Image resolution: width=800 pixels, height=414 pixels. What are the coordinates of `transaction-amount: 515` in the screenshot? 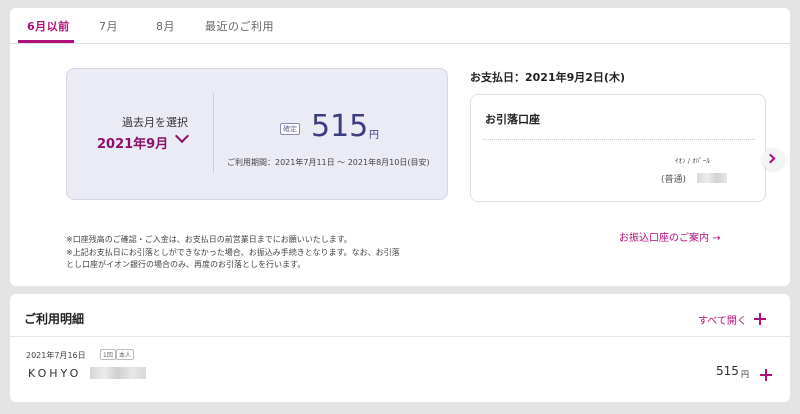 It's located at (727, 371).